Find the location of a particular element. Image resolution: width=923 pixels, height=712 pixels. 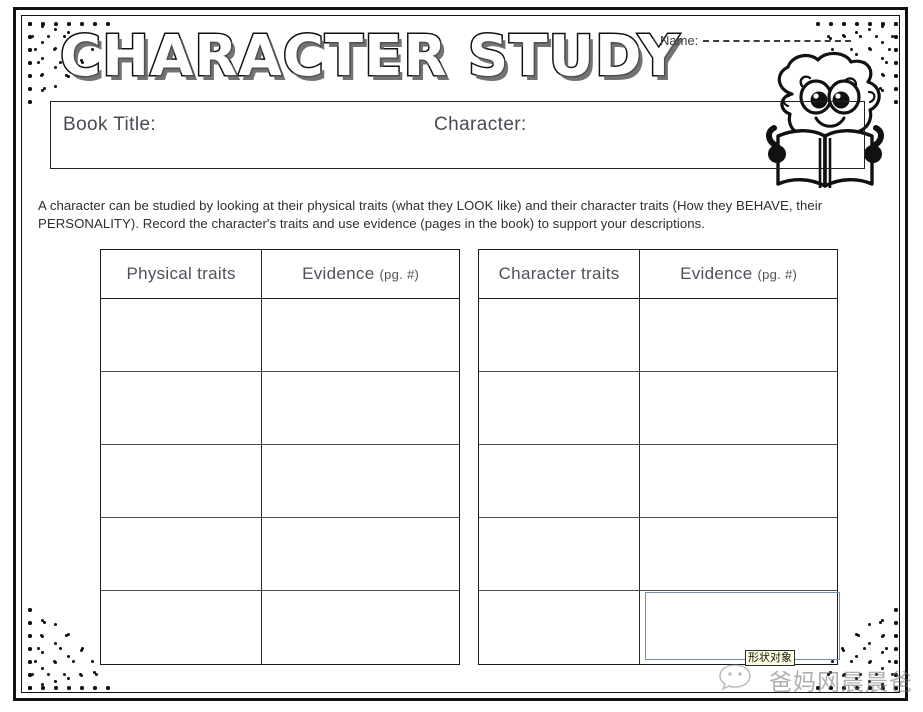

book-title-label: Book Title: is located at coordinates (110, 124).